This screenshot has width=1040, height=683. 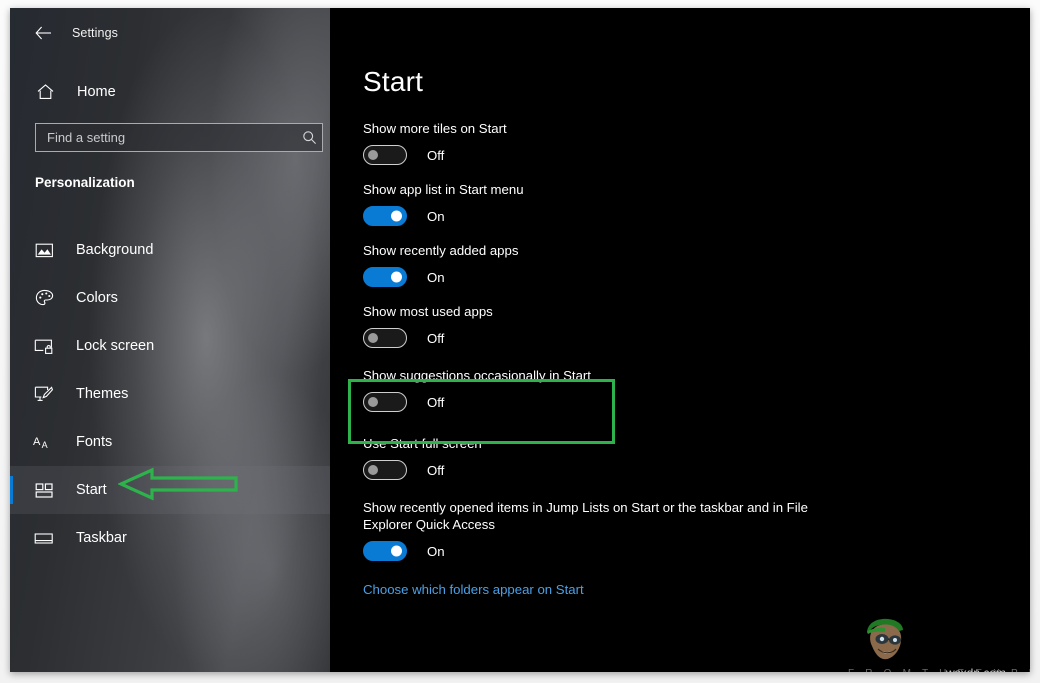 I want to click on back-arrow-icon, so click(x=42, y=33).